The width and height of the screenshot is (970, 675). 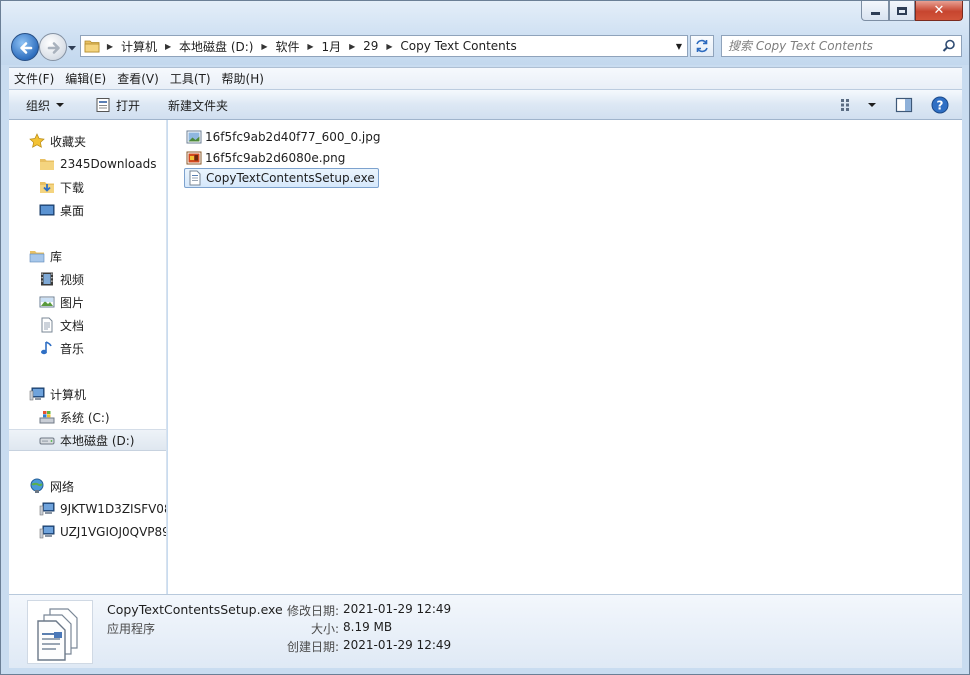 What do you see at coordinates (72, 210) in the screenshot?
I see `nav-item-label: 桌面` at bounding box center [72, 210].